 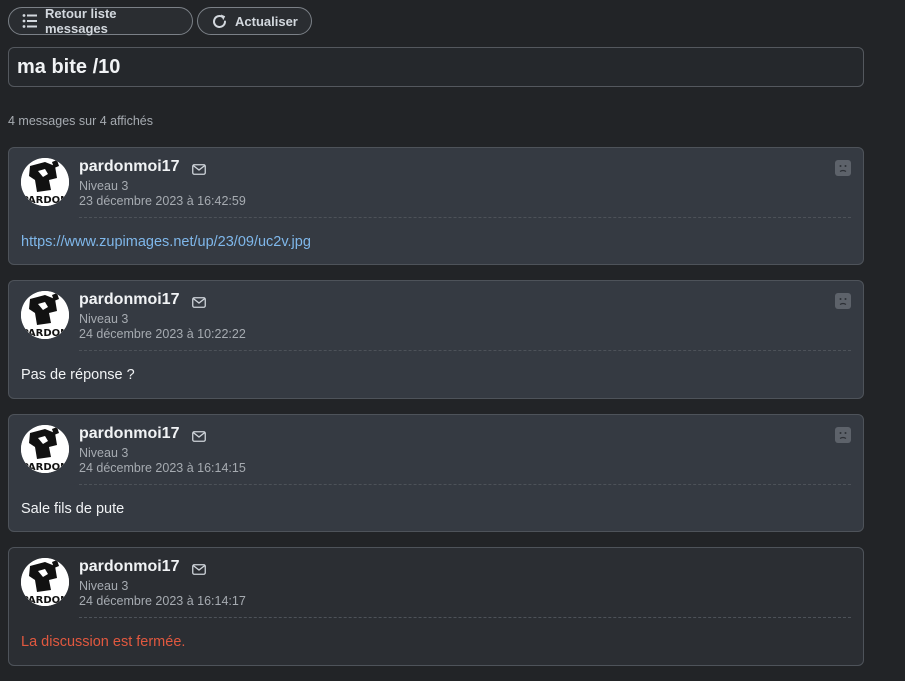 I want to click on refresh-button: Actualiser, so click(x=254, y=21).